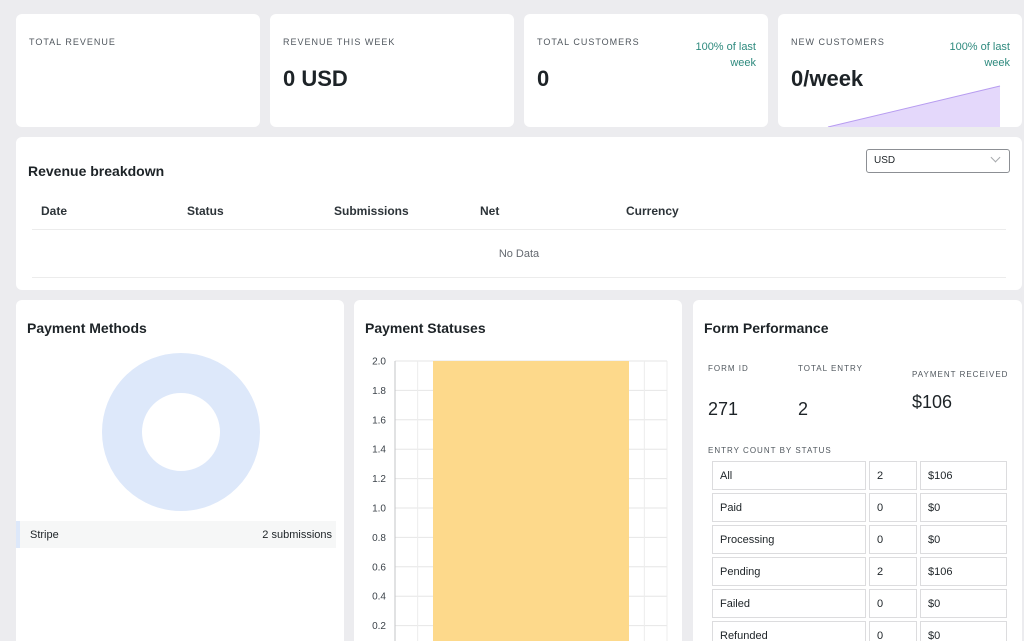  Describe the element at coordinates (531, 501) in the screenshot. I see `bar` at that location.